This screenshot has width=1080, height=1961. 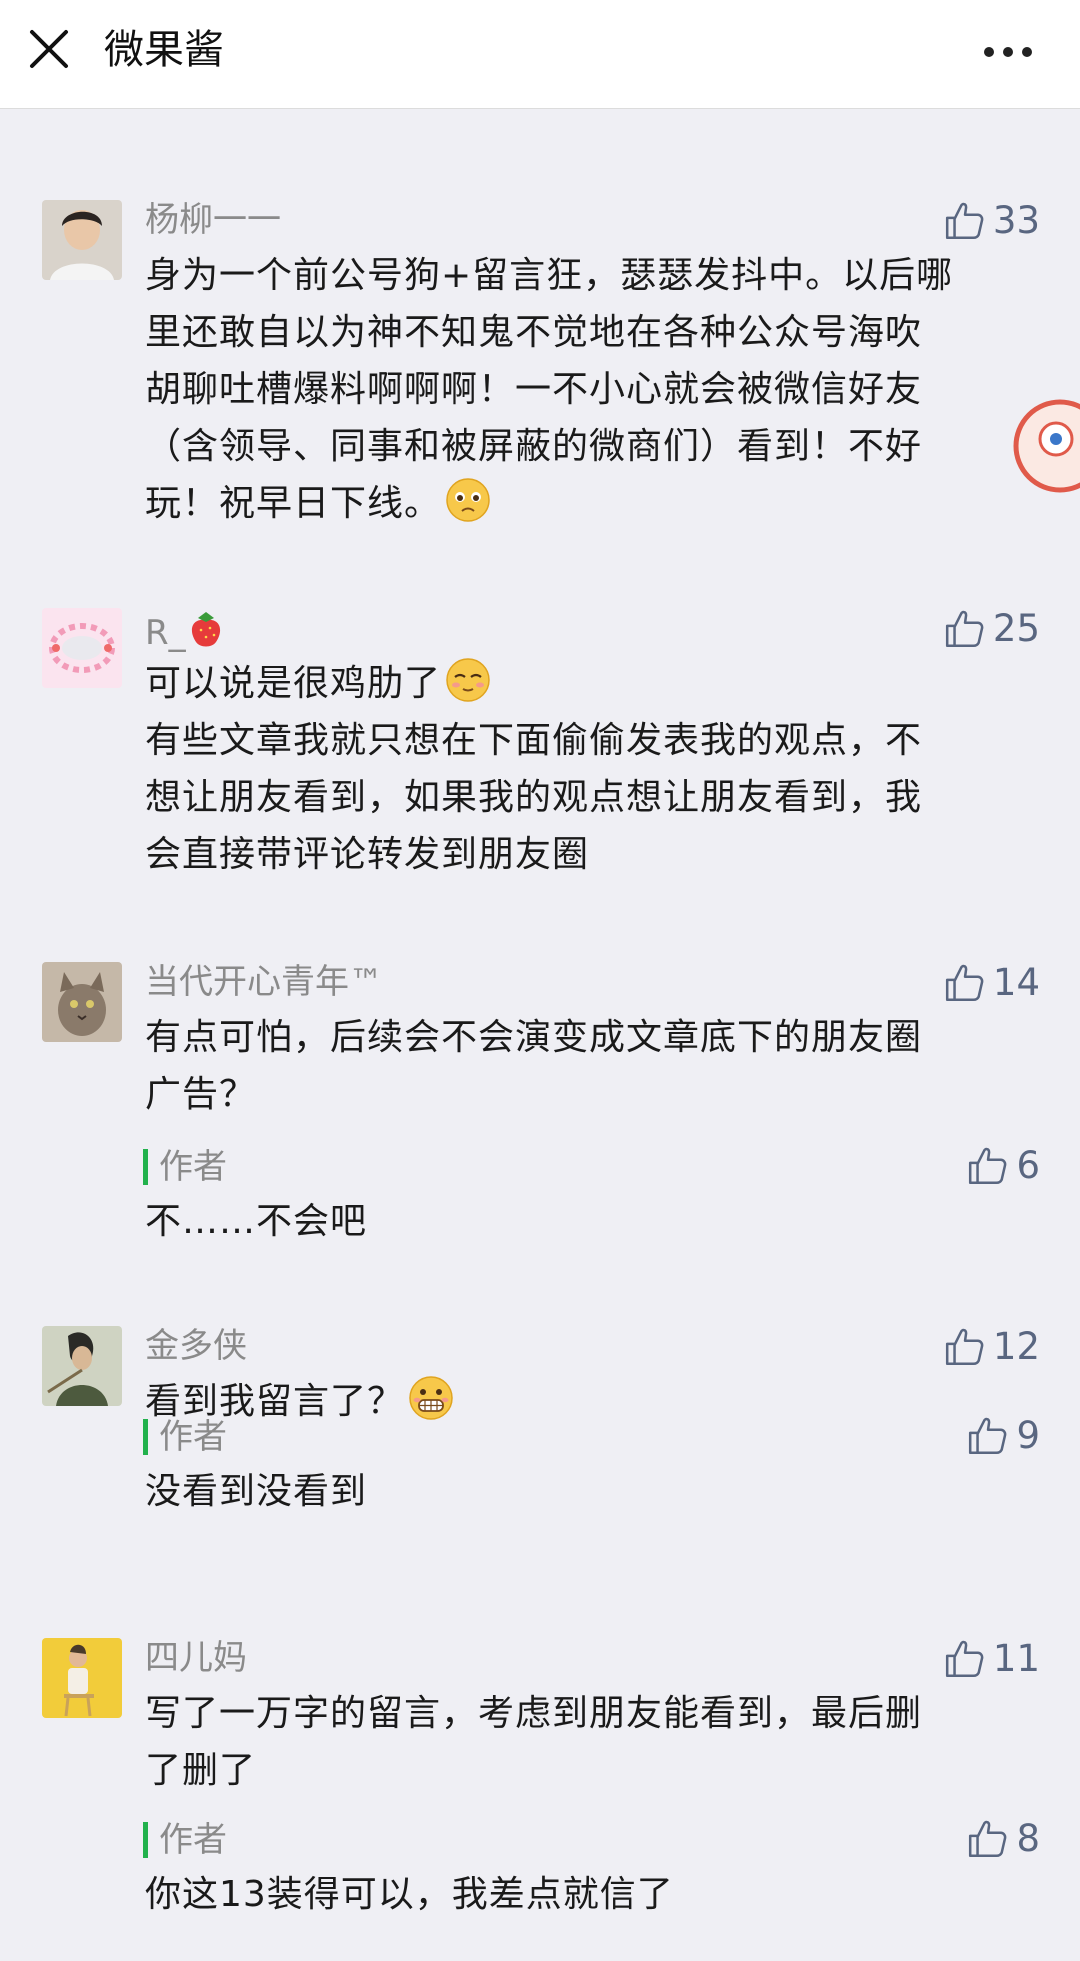 What do you see at coordinates (1016, 1346) in the screenshot?
I see `like-count: 12` at bounding box center [1016, 1346].